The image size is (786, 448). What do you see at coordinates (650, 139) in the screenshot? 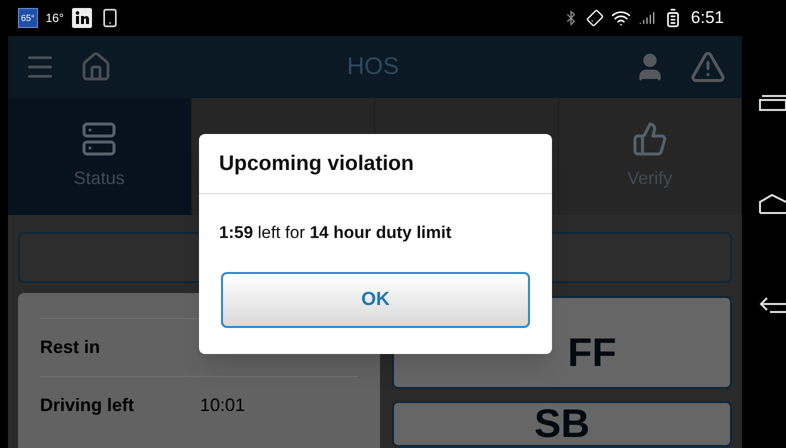
I see `thumbs-up-icon` at bounding box center [650, 139].